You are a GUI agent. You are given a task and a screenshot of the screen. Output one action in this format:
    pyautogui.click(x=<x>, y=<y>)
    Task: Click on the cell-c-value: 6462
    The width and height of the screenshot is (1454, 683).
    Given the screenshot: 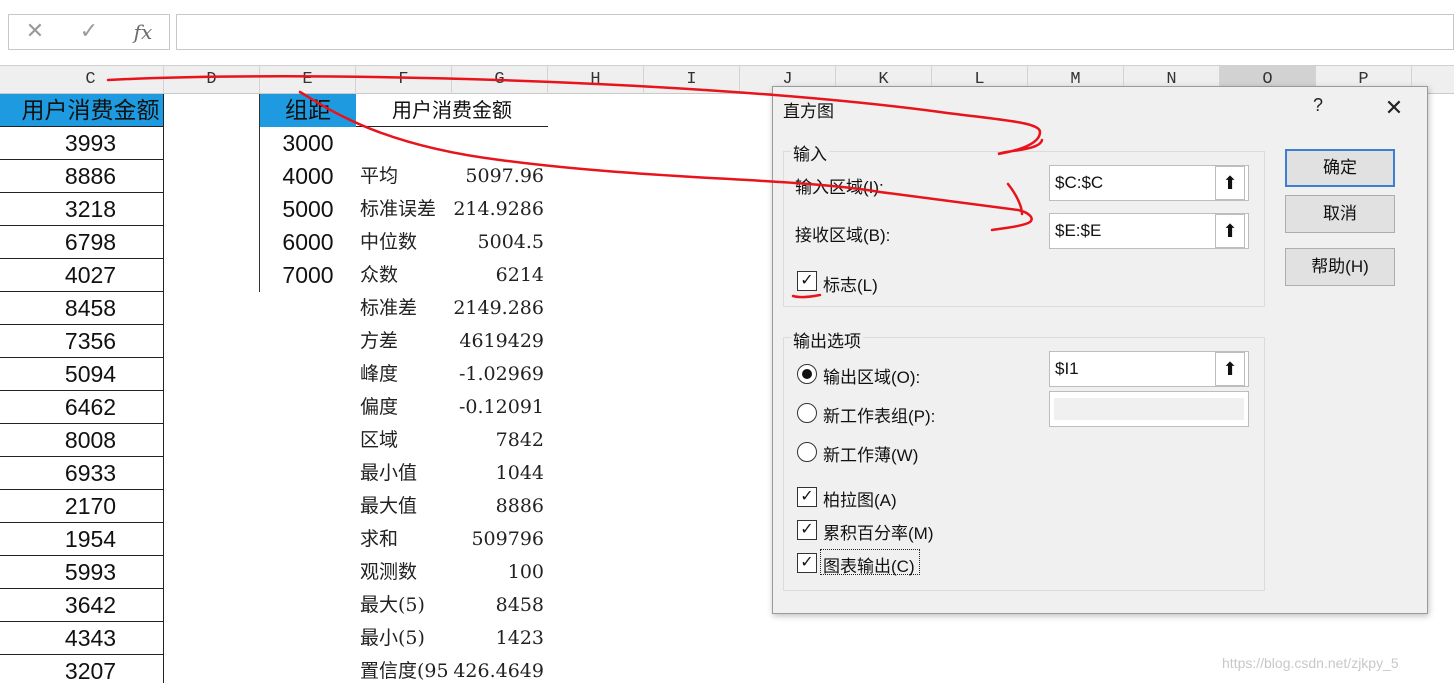 What is the action you would take?
    pyautogui.click(x=91, y=407)
    